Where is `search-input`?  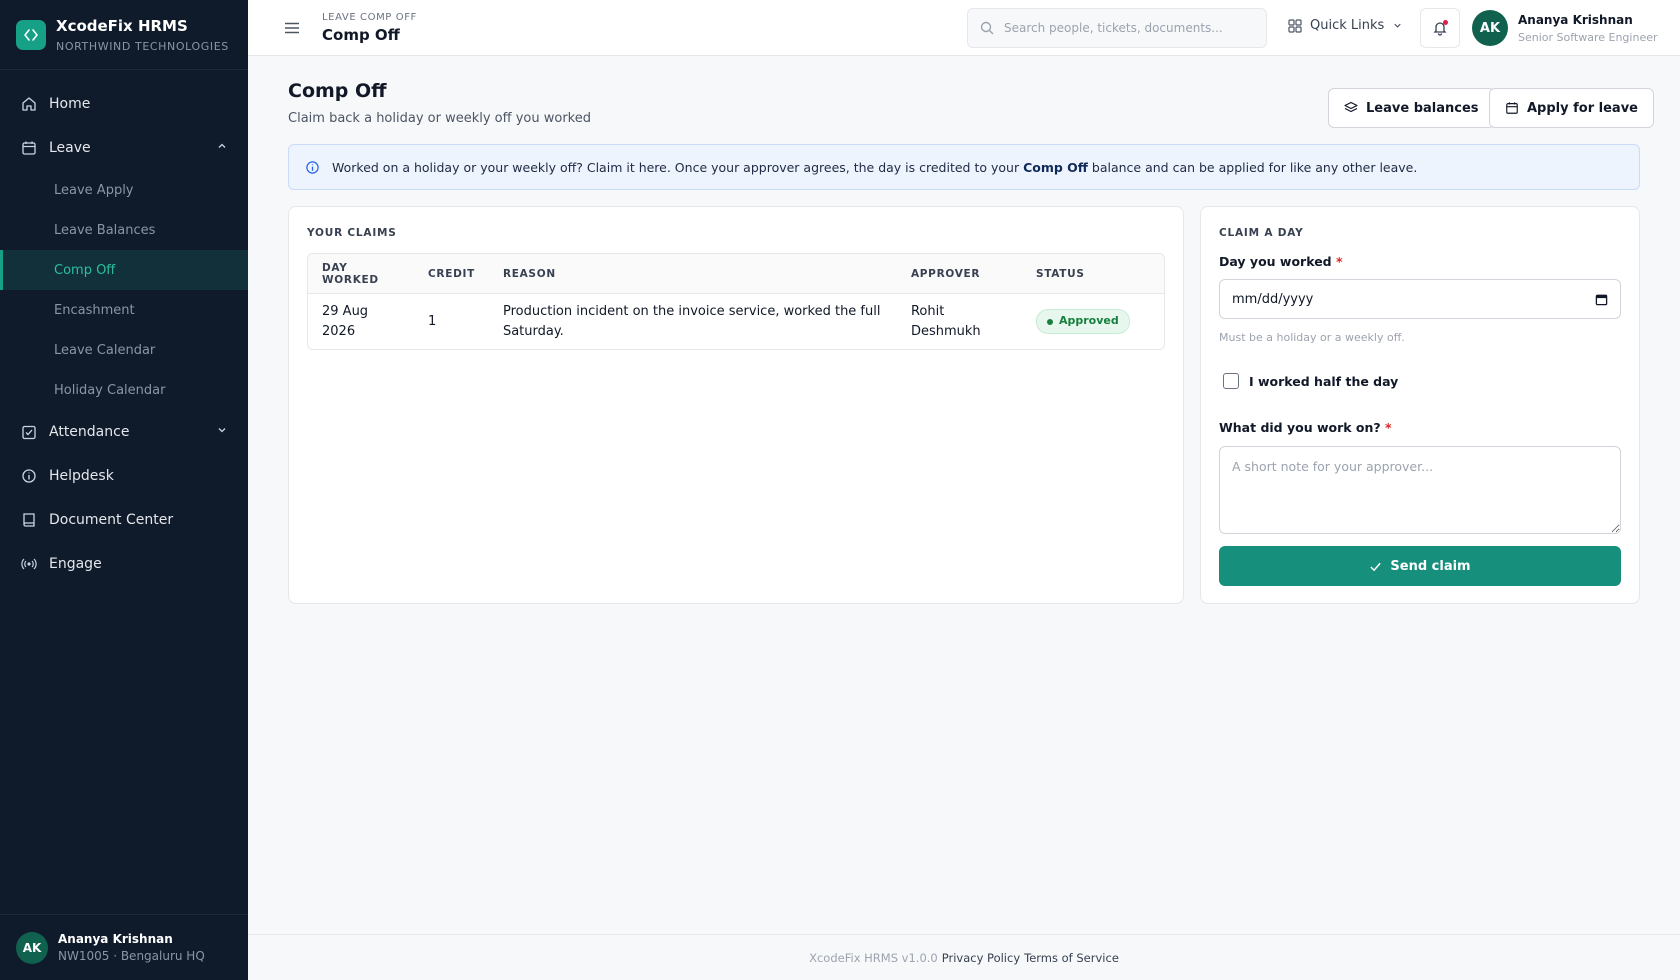
search-input is located at coordinates (1129, 28).